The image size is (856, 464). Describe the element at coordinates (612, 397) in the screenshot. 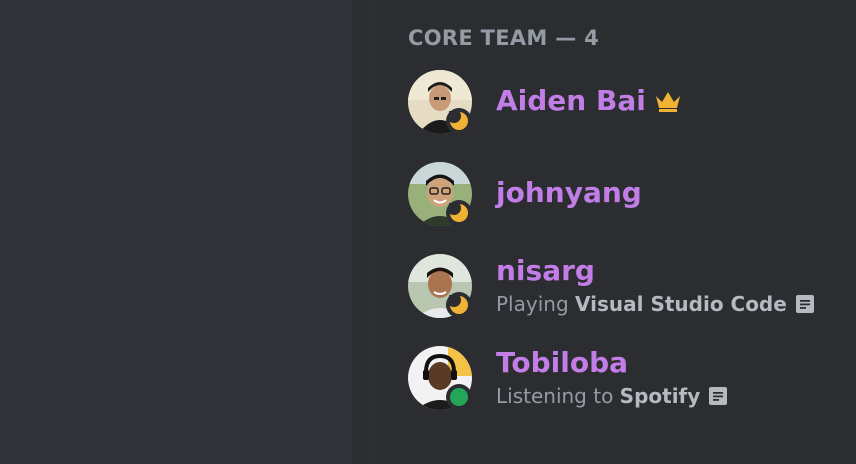

I see `member-activity: Listening to Spotify` at that location.